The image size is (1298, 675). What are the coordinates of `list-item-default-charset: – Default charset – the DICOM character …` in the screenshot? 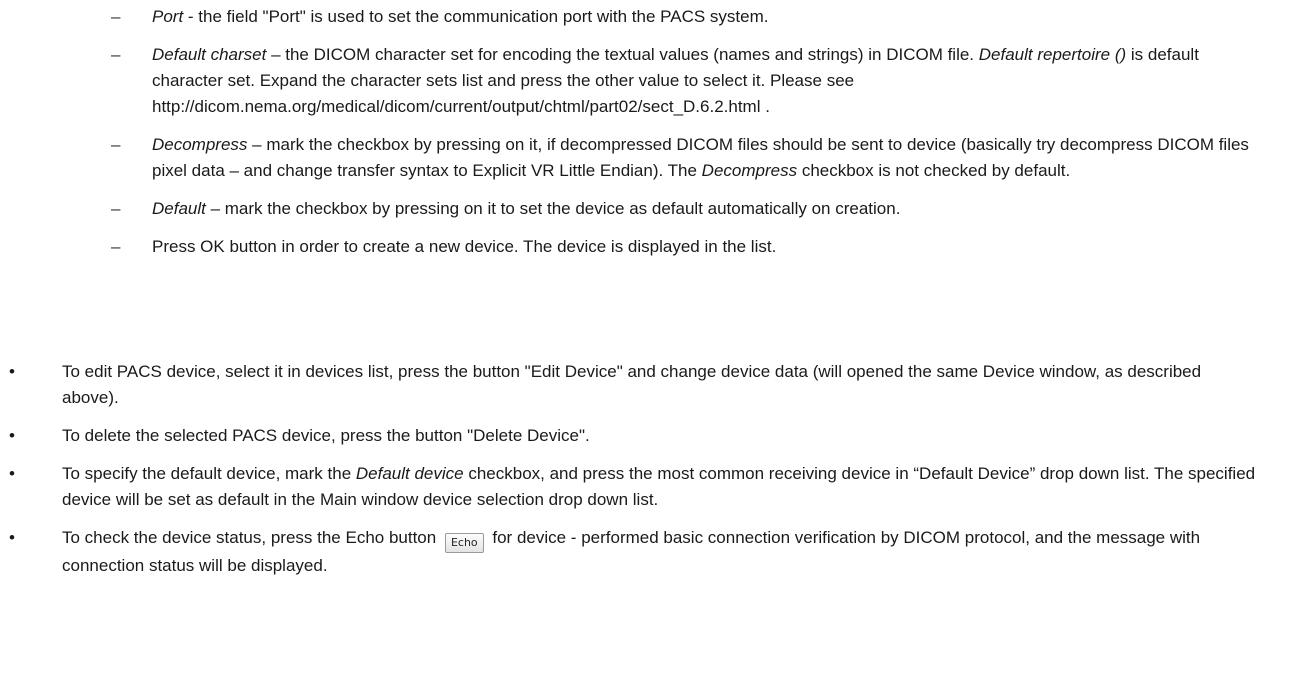 It's located at (649, 81).